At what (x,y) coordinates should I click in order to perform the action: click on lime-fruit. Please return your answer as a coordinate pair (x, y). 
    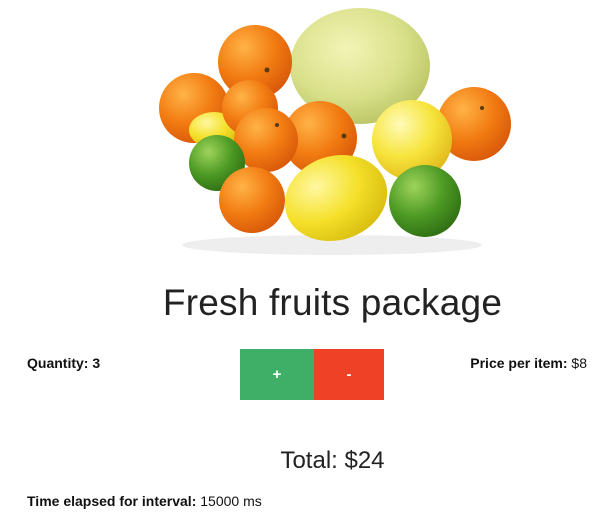
    Looking at the image, I should click on (425, 201).